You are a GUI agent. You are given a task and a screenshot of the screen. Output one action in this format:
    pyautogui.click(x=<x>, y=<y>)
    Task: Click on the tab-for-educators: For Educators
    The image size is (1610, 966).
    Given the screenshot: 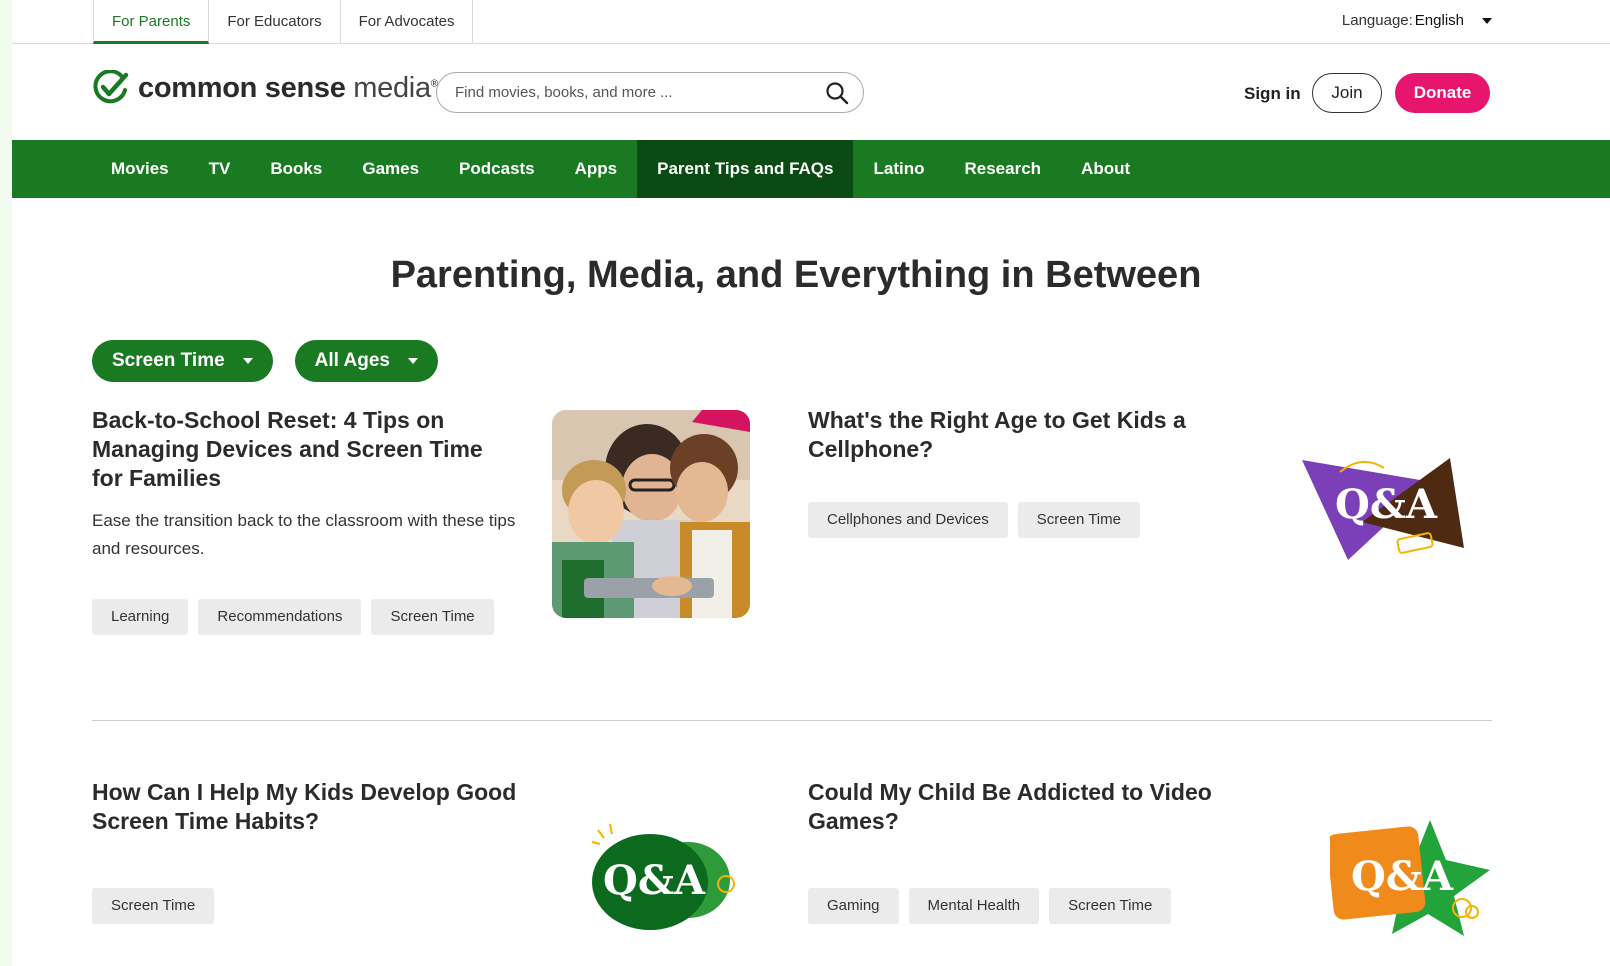 What is the action you would take?
    pyautogui.click(x=275, y=22)
    